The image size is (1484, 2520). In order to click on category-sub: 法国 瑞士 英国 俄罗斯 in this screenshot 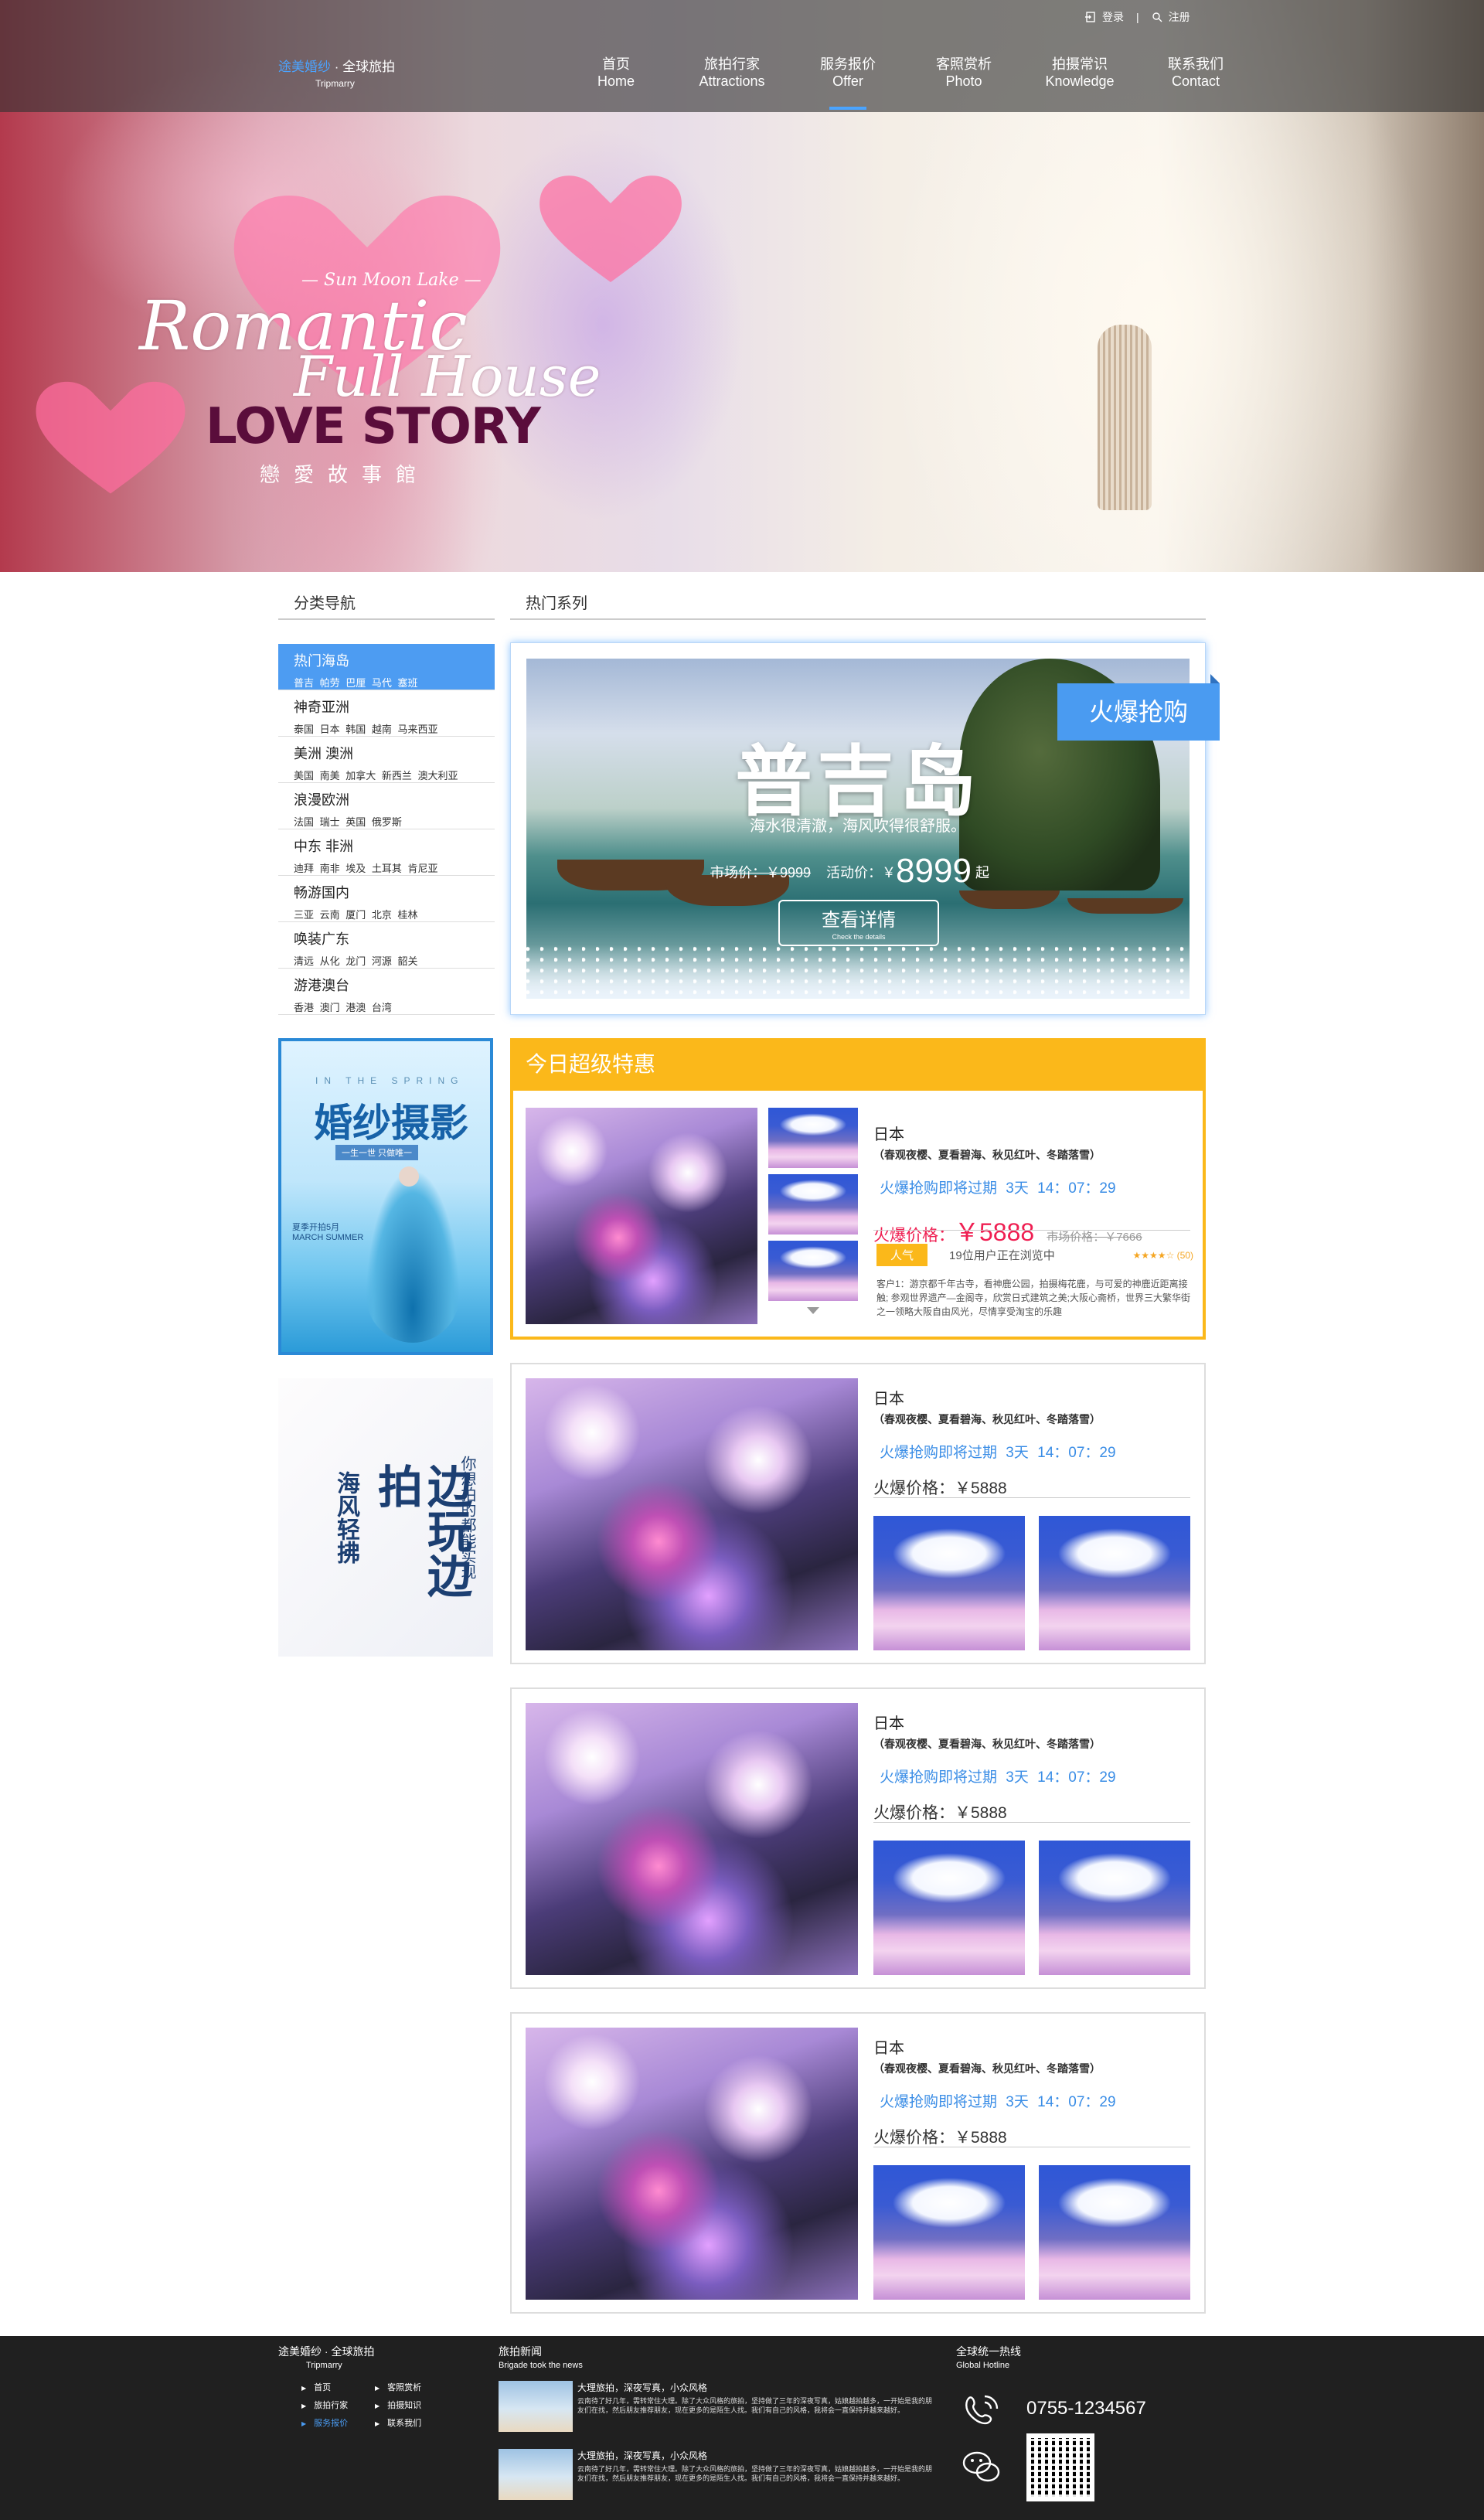, I will do `click(348, 822)`.